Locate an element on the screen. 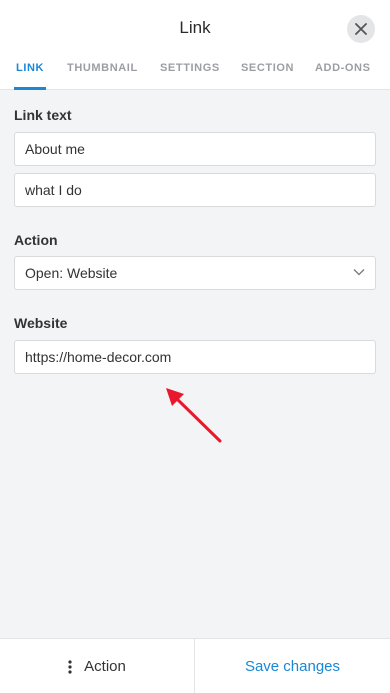  action-select: Open: Website is located at coordinates (195, 273).